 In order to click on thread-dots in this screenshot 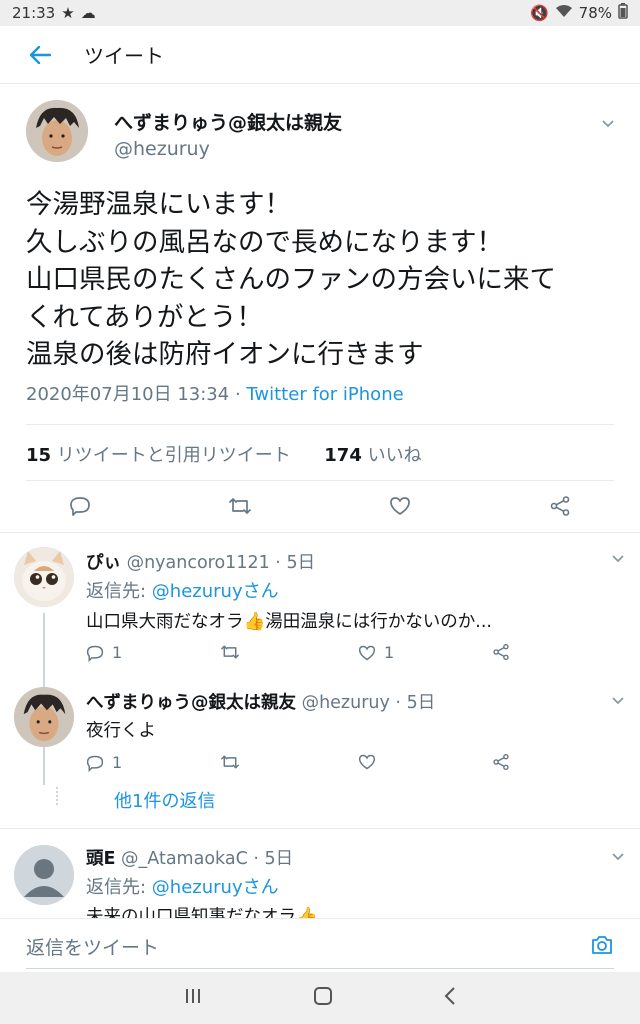, I will do `click(57, 796)`.